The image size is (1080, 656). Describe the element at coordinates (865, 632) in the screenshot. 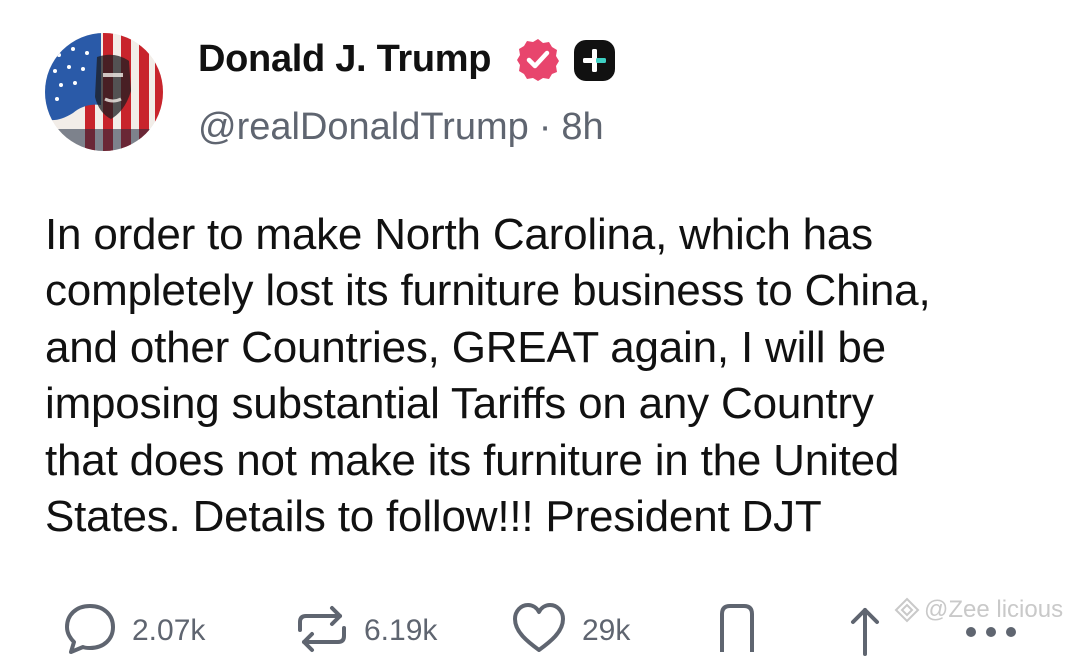

I see `share-icon` at that location.